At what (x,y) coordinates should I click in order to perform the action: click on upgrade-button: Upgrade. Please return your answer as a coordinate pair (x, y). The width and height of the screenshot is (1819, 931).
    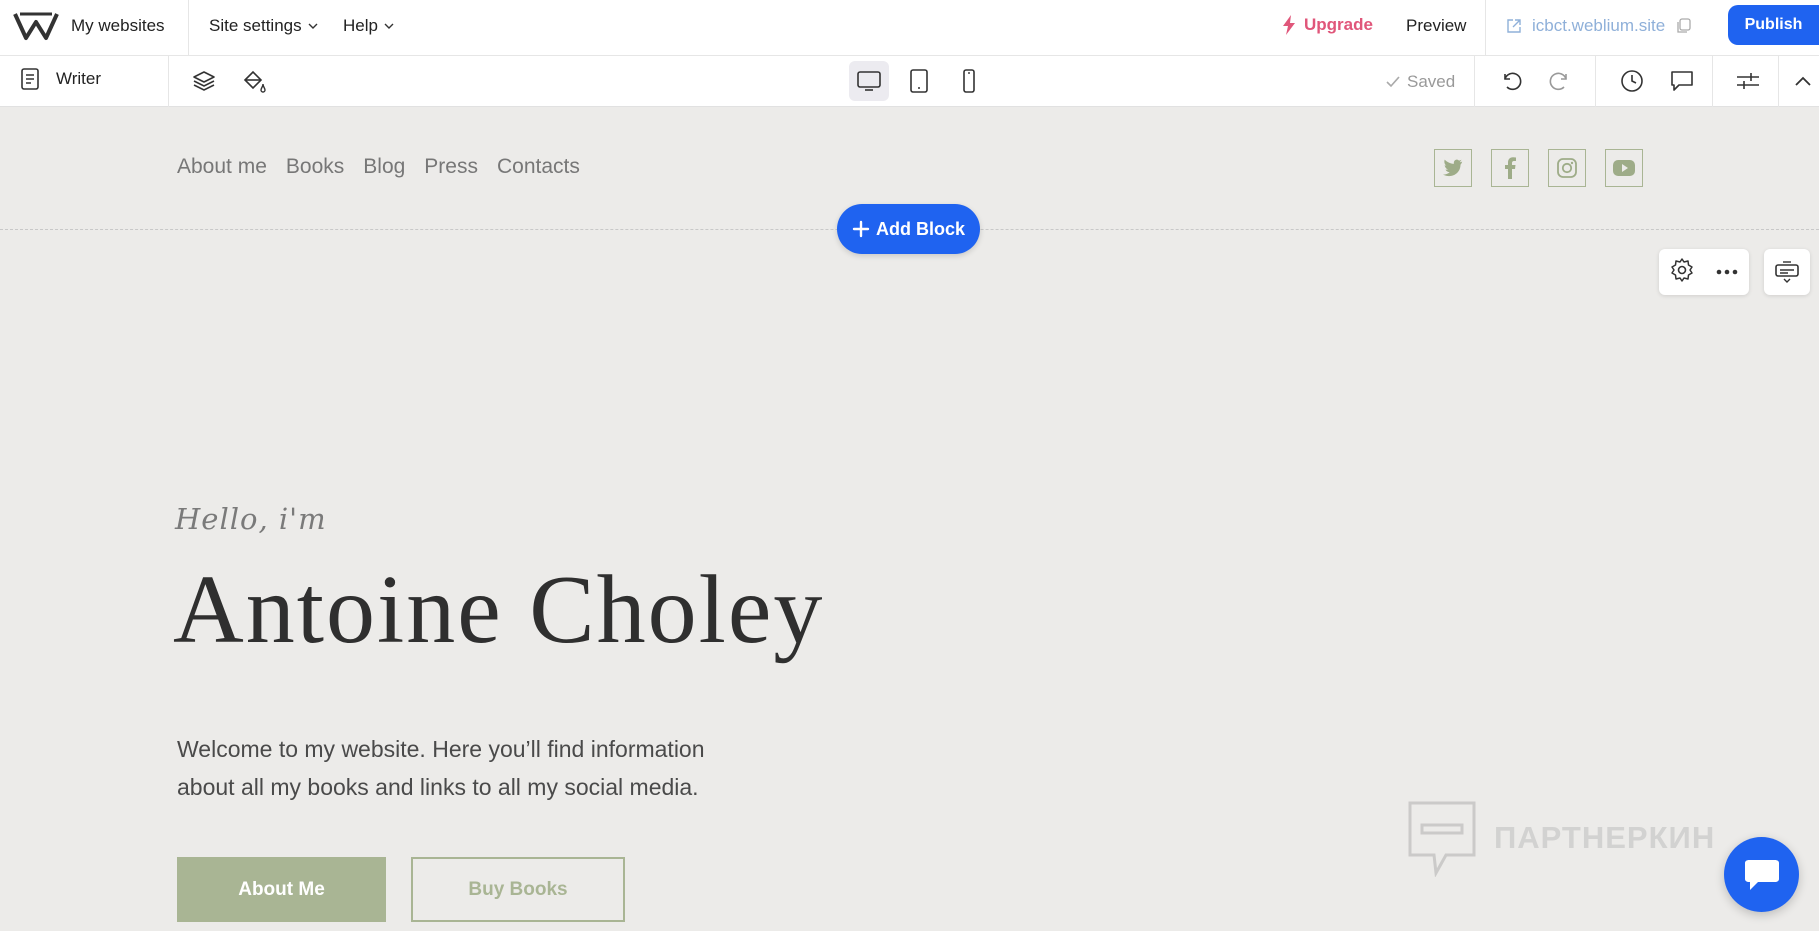
    Looking at the image, I should click on (1327, 25).